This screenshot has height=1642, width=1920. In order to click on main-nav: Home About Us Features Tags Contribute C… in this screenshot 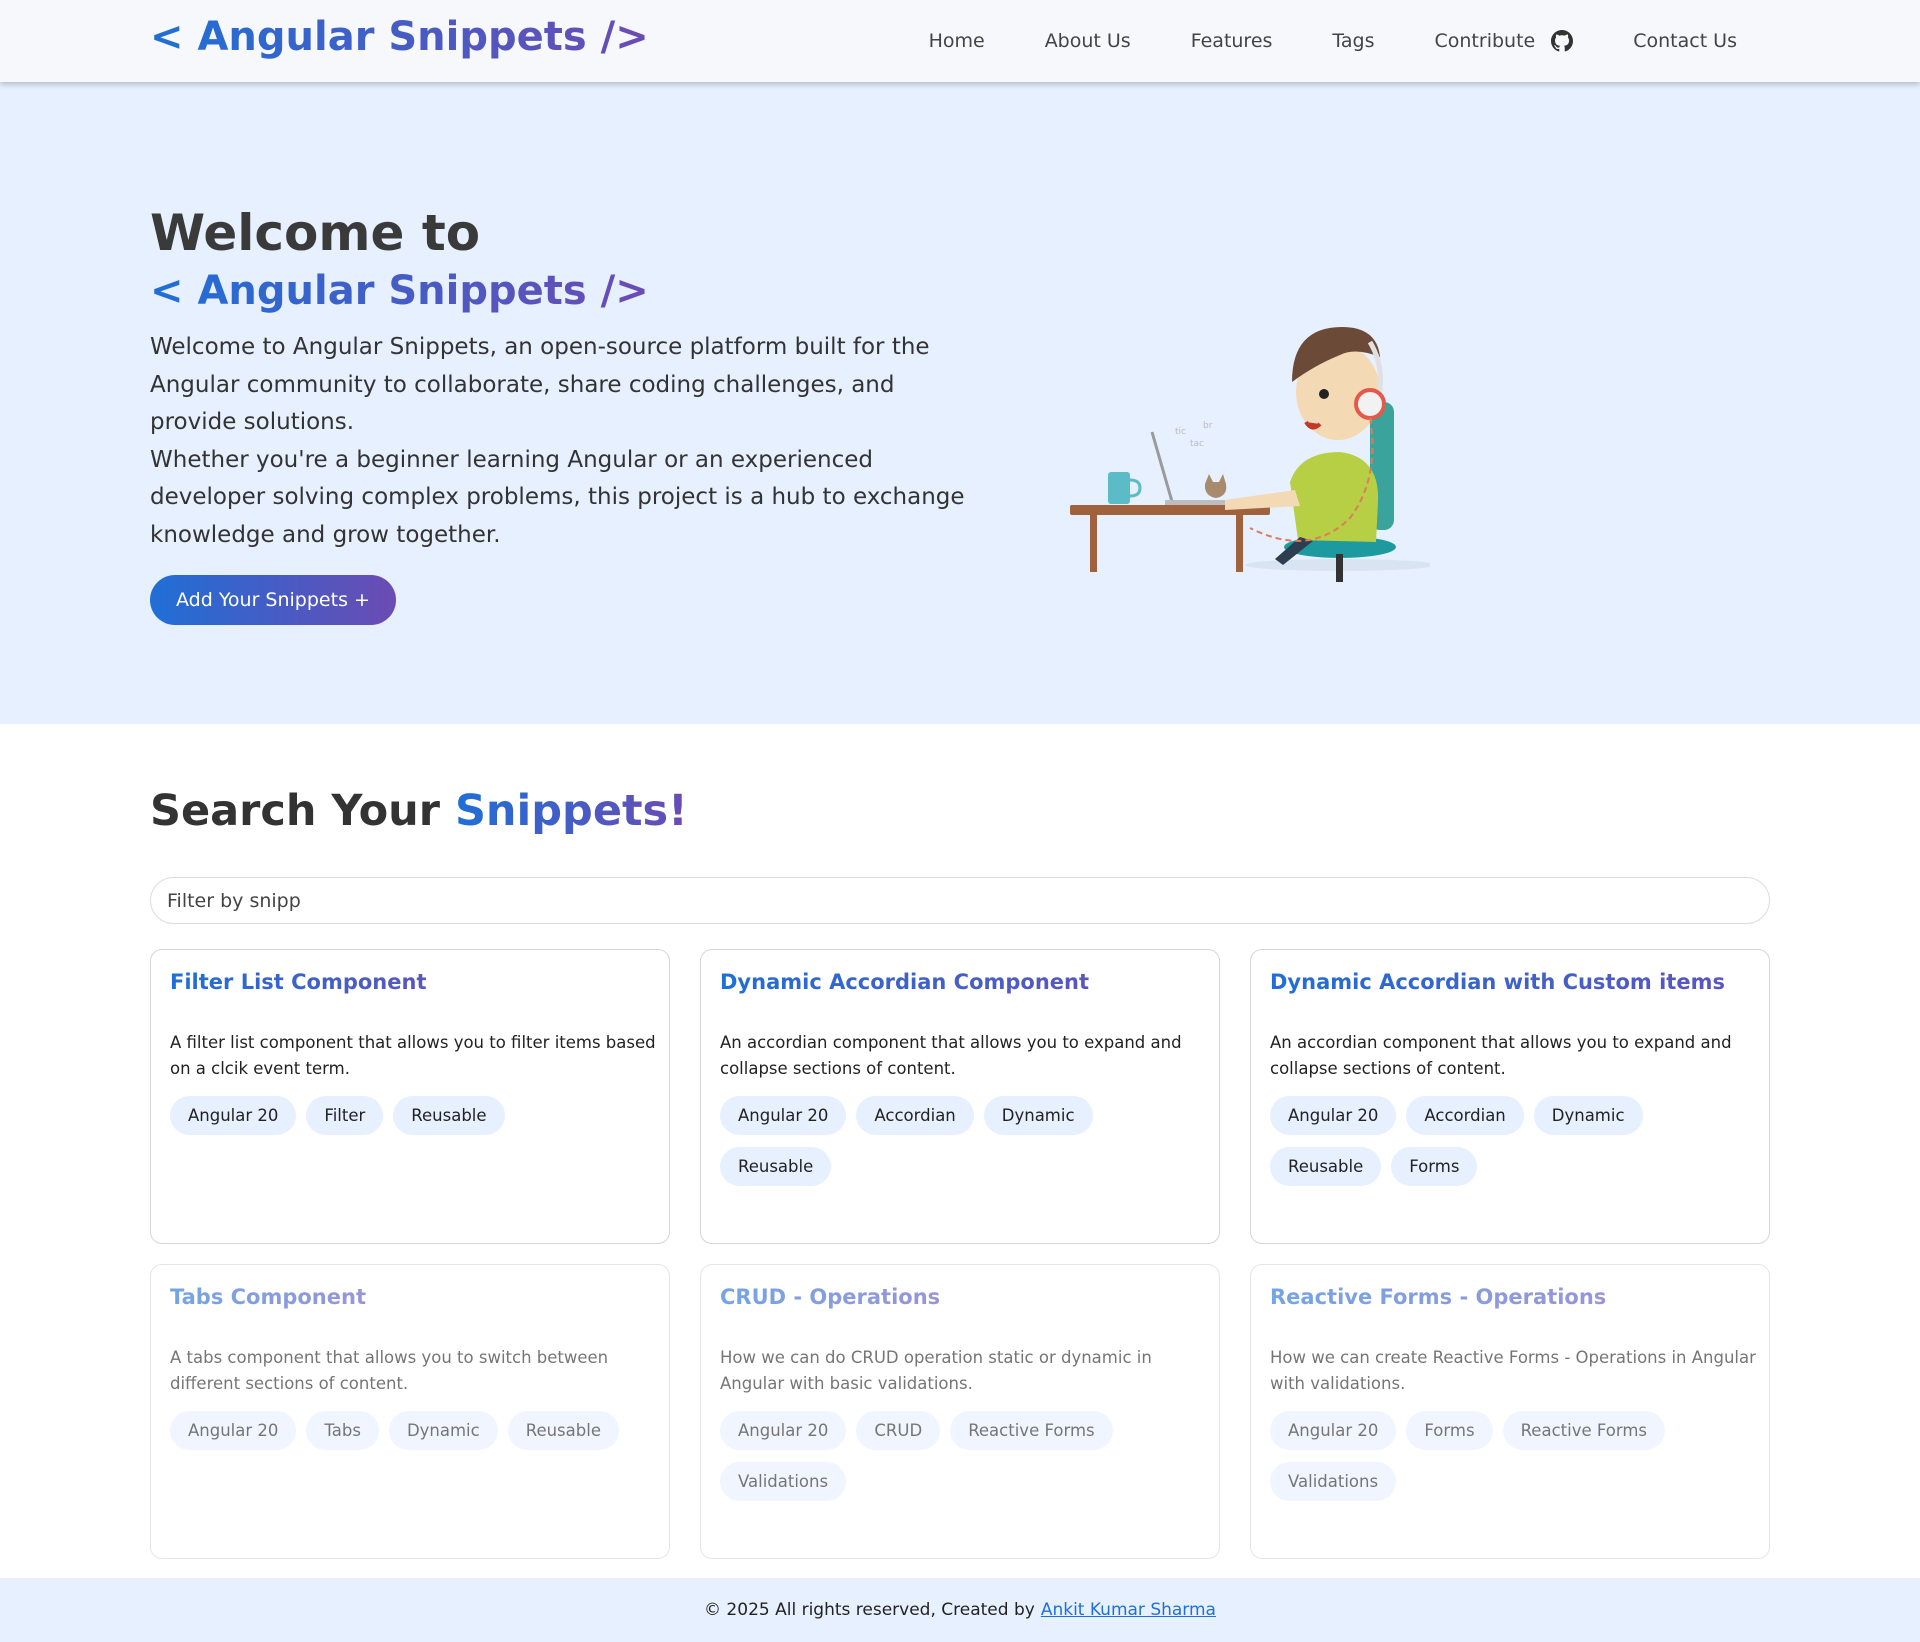, I will do `click(1333, 41)`.